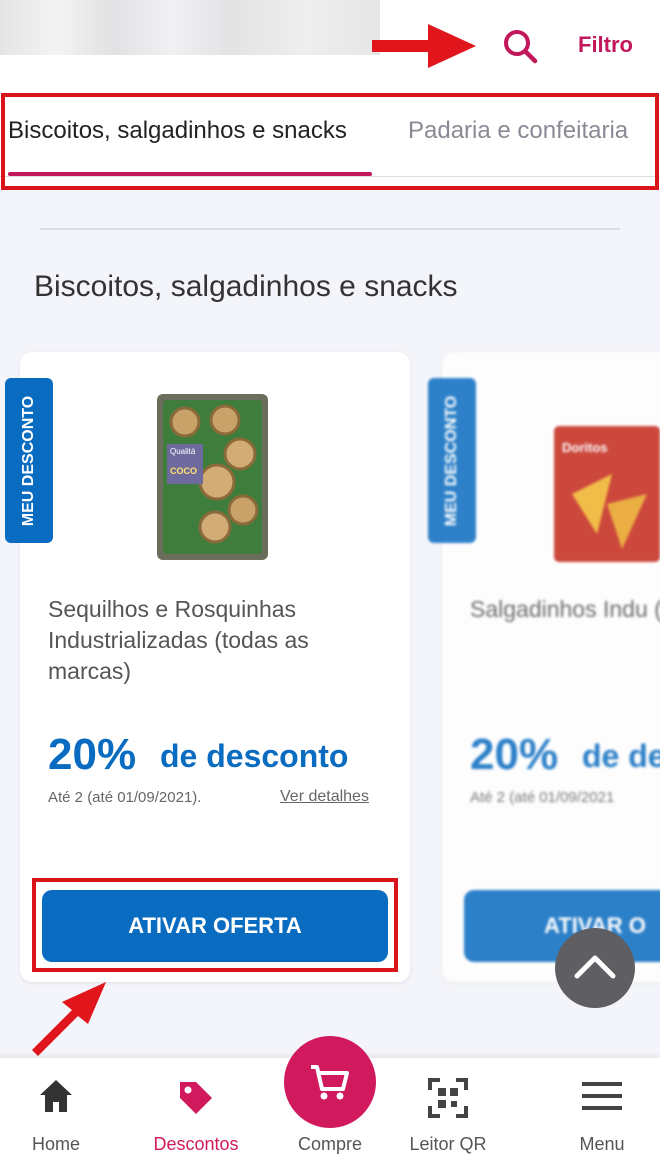 This screenshot has height=1173, width=660. I want to click on nav-descontos: Descontos, so click(196, 1115).